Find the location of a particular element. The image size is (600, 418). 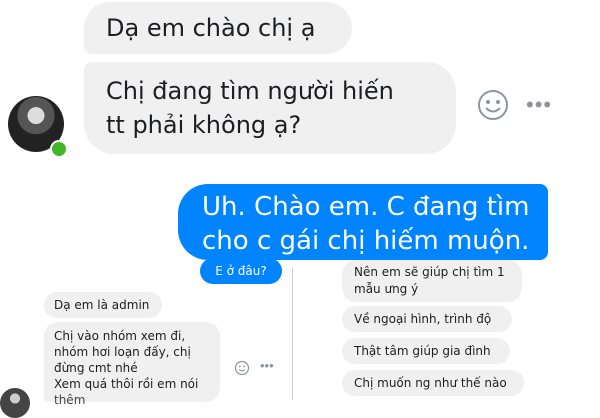

incoming-message-admin: Dạ em là admin is located at coordinates (103, 305).